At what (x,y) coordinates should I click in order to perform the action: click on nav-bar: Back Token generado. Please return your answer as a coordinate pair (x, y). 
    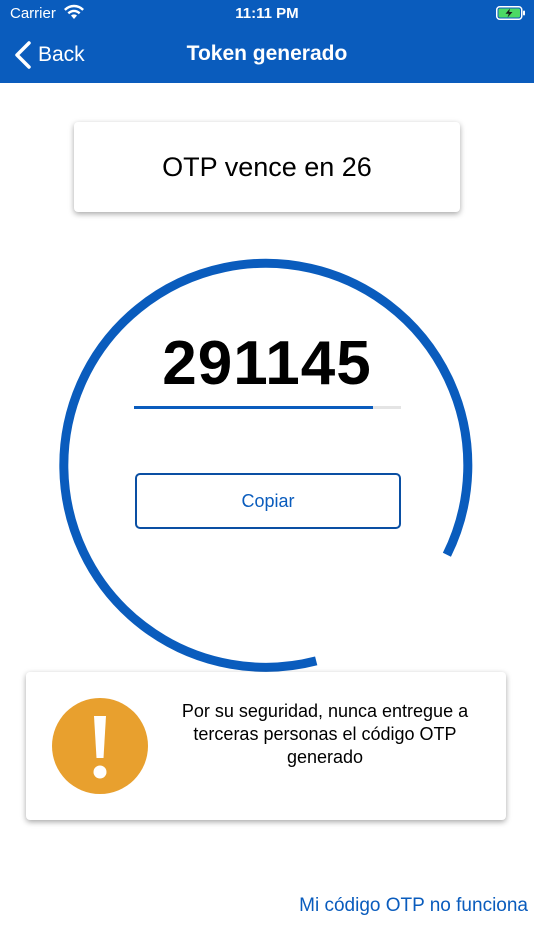
    Looking at the image, I should click on (267, 55).